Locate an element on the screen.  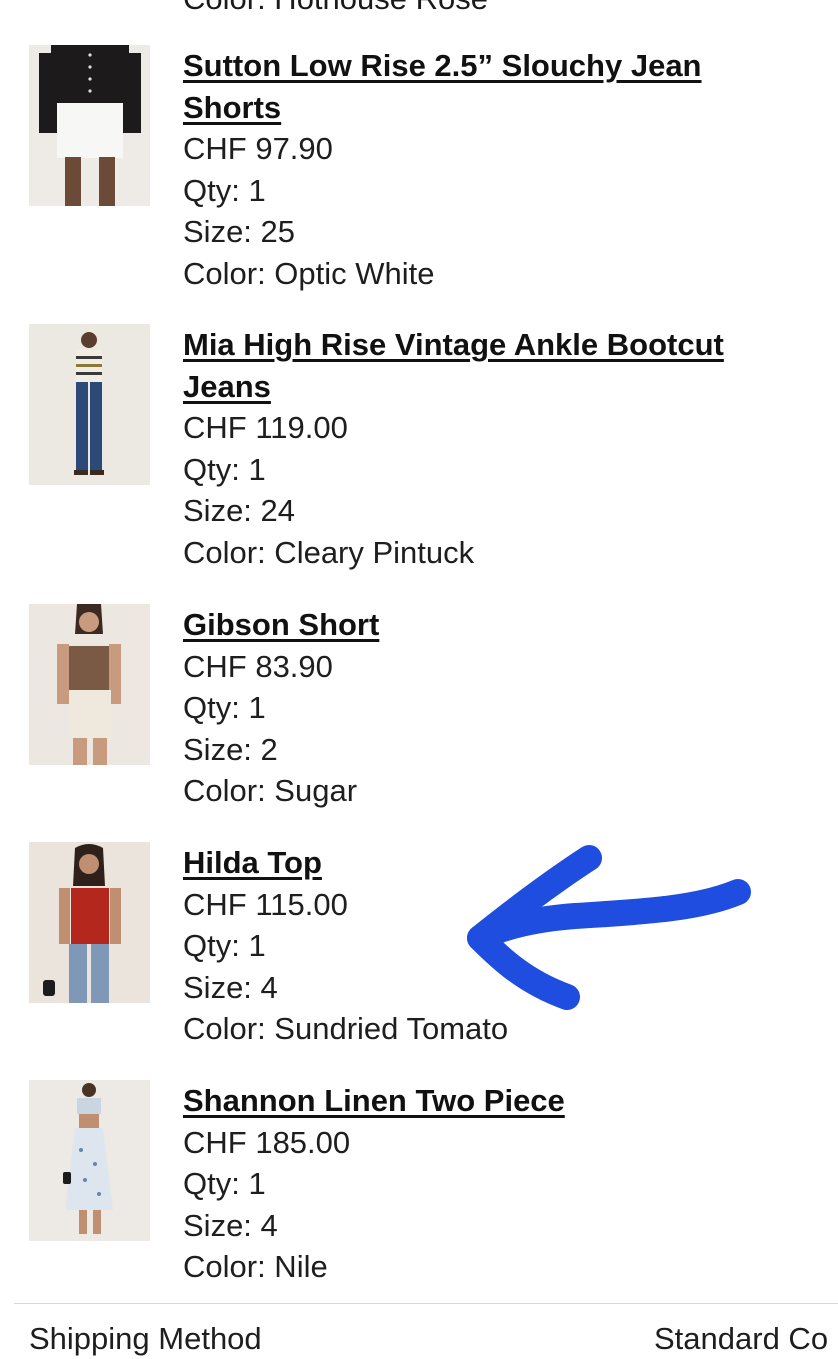
previous-item-color: Color: Hothouse Rose is located at coordinates (335, 9).